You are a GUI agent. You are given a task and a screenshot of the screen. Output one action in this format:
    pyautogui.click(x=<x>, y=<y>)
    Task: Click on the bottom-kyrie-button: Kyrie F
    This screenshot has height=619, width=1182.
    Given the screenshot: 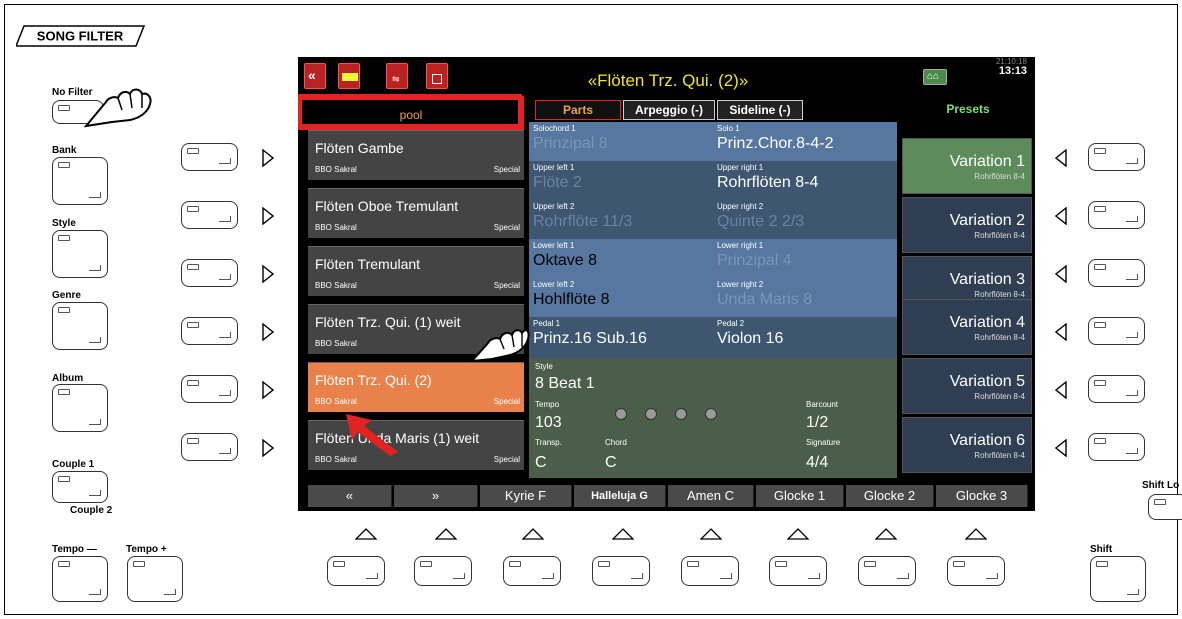 What is the action you would take?
    pyautogui.click(x=526, y=496)
    